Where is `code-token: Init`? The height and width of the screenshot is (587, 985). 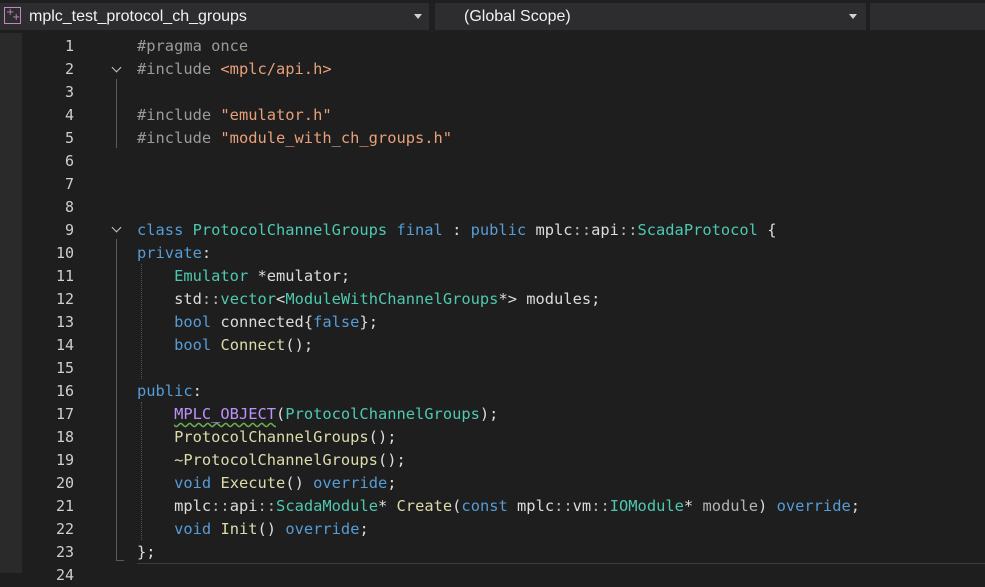 code-token: Init is located at coordinates (239, 529).